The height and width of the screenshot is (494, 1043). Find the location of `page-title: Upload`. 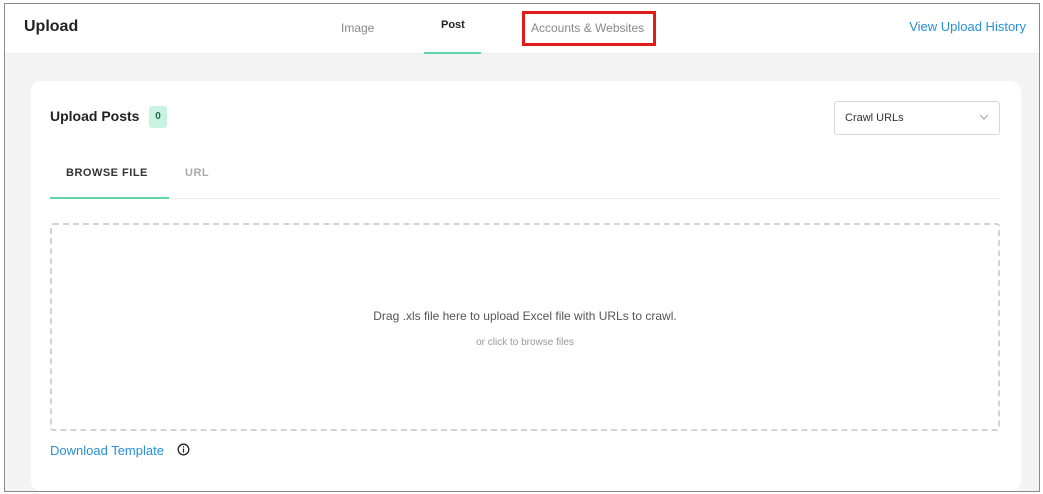

page-title: Upload is located at coordinates (51, 26).